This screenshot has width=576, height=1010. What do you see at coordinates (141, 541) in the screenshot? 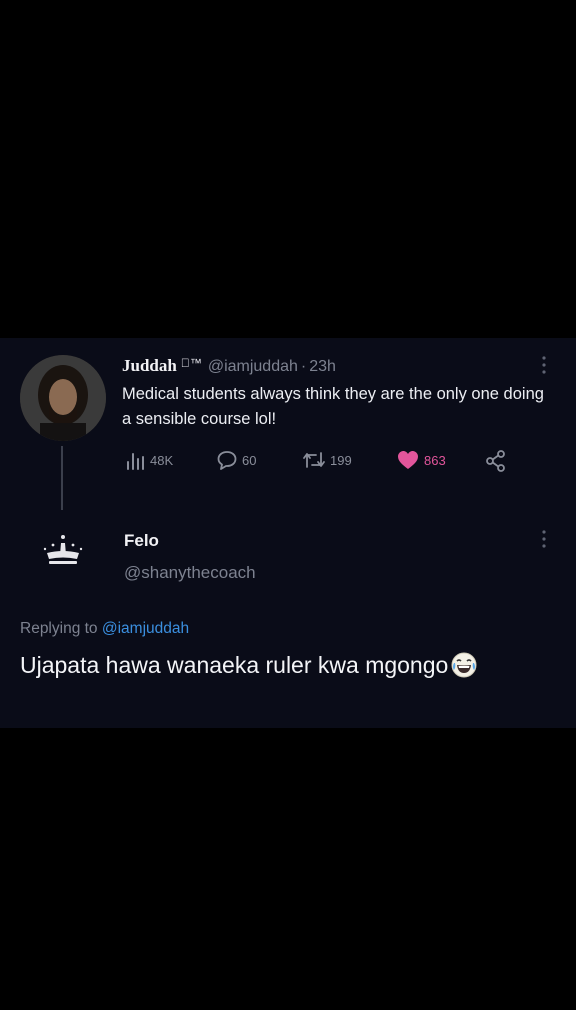
I see `reply-author-name: Felo` at bounding box center [141, 541].